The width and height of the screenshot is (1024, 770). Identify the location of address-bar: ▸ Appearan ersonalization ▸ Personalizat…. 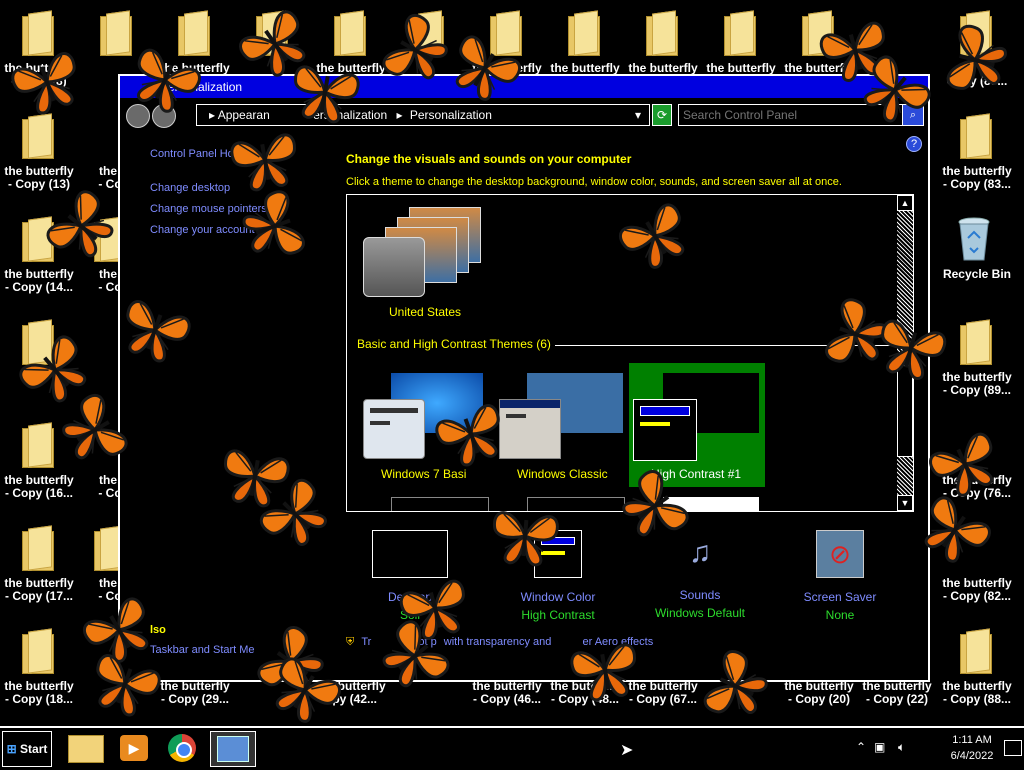
(423, 115).